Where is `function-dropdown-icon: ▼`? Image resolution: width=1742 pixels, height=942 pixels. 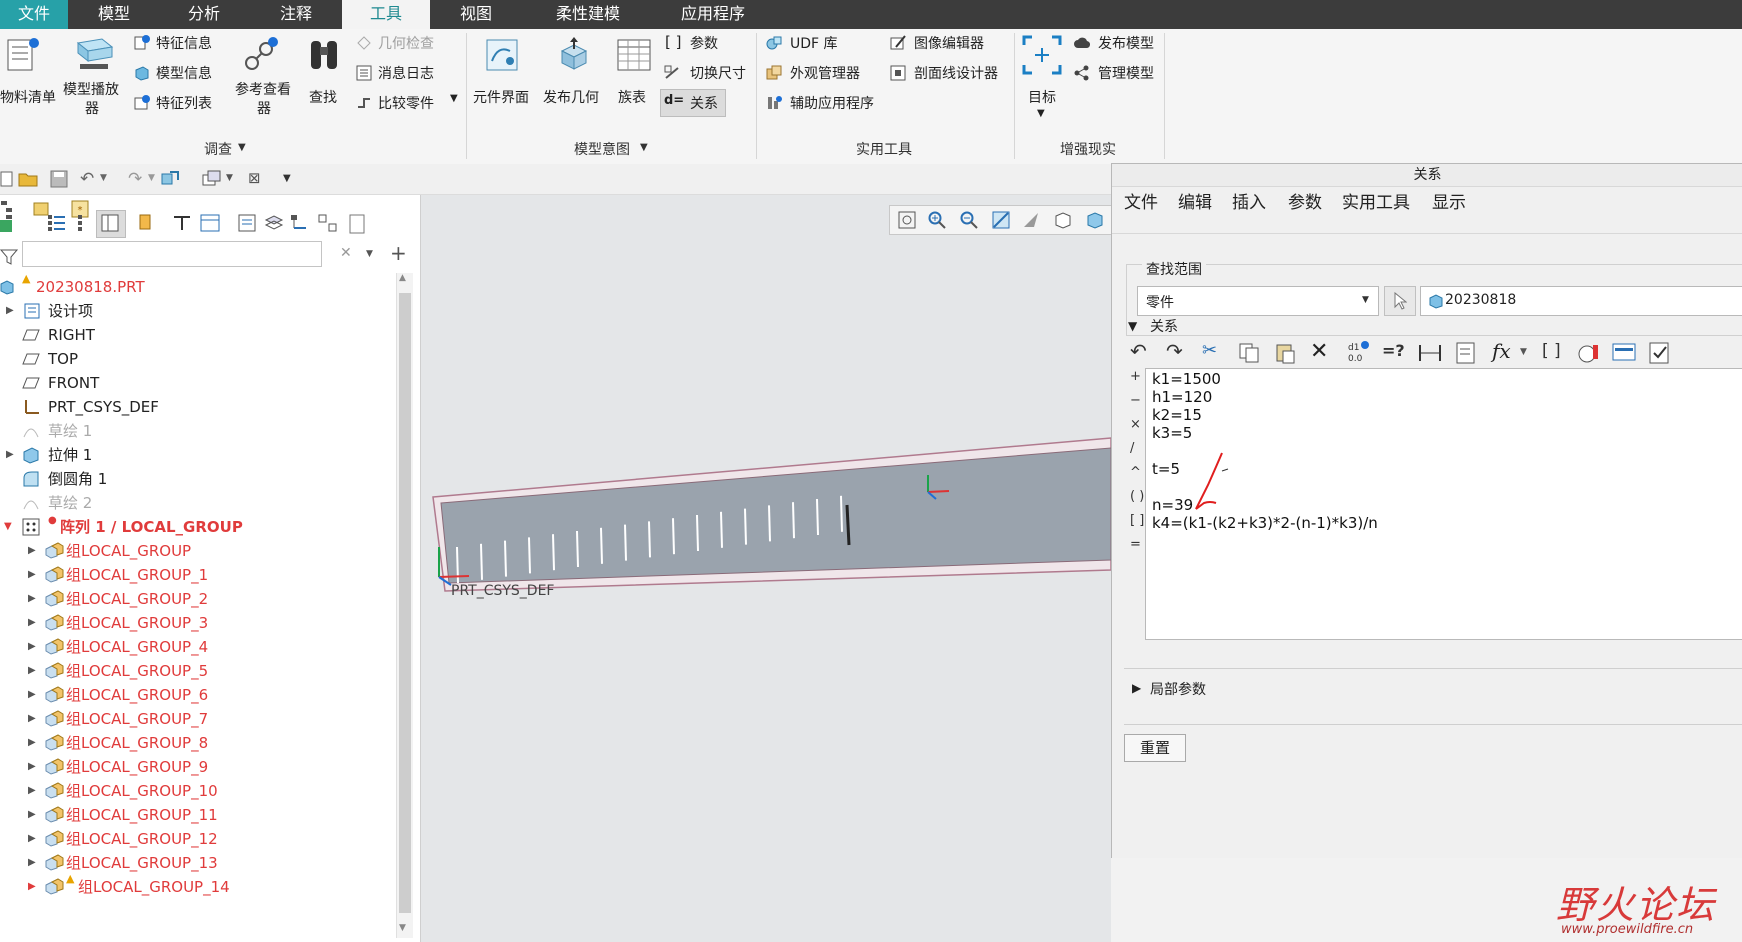 function-dropdown-icon: ▼ is located at coordinates (1523, 352).